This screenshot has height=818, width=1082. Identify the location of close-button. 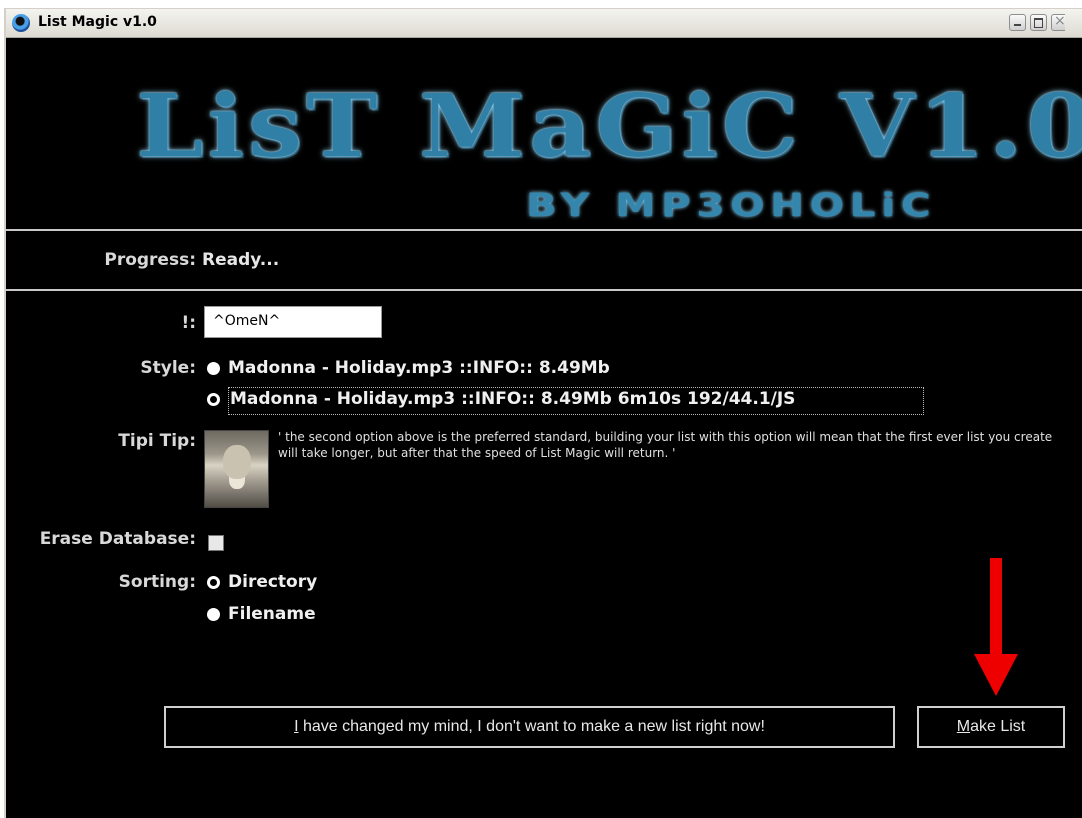
(1058, 22).